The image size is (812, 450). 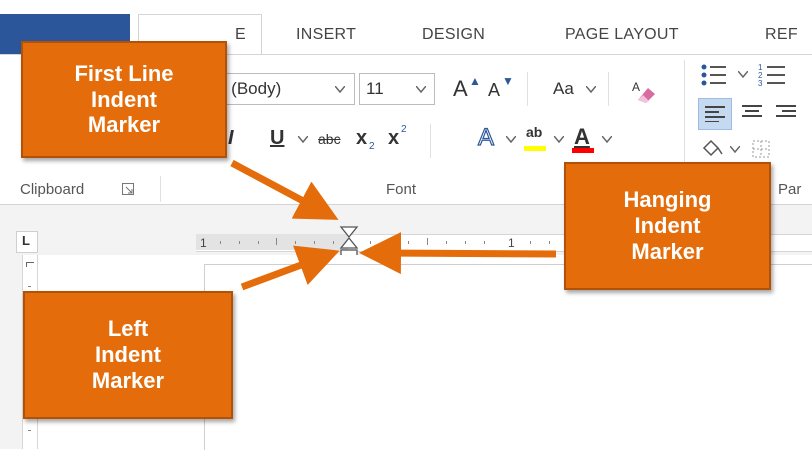 What do you see at coordinates (128, 329) in the screenshot?
I see `callout-line: Left` at bounding box center [128, 329].